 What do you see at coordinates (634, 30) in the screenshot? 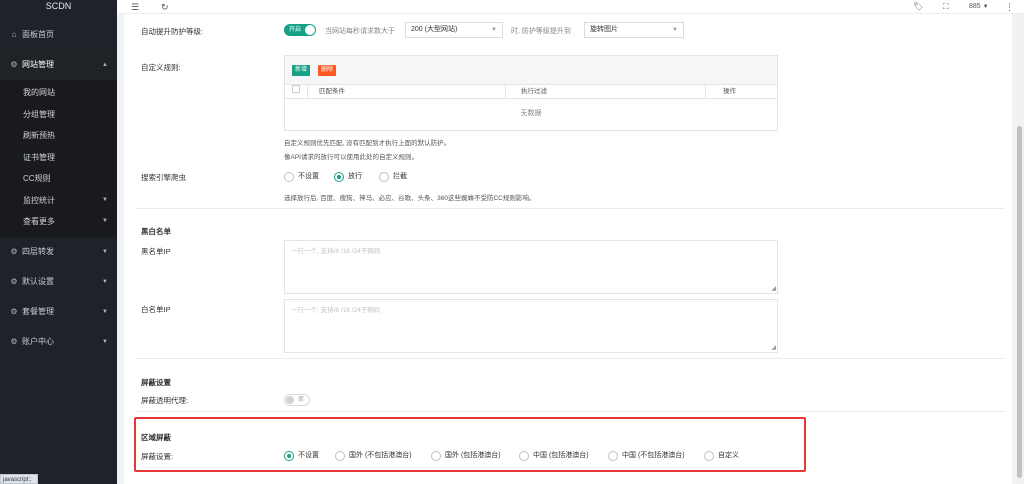
I see `protection-level-select: 旋转图片 ▼` at bounding box center [634, 30].